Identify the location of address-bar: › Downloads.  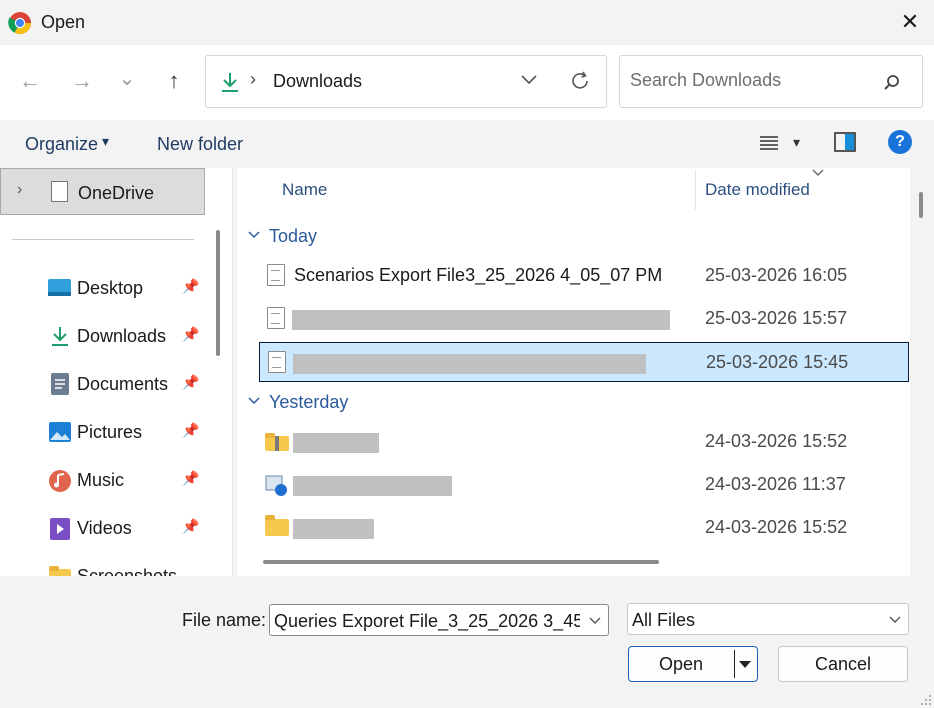
(406, 81).